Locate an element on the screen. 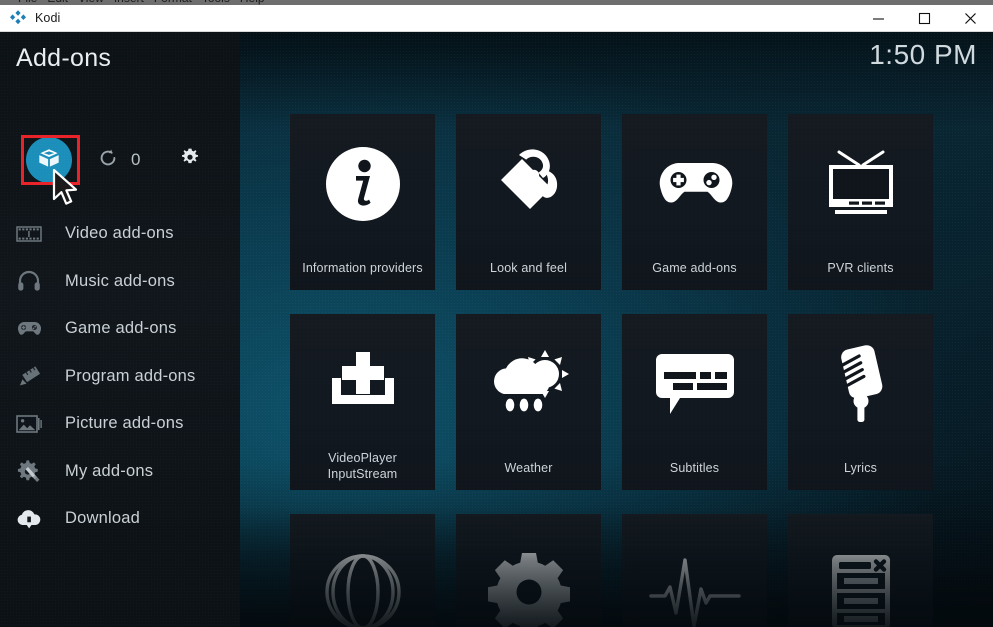 Image resolution: width=993 pixels, height=627 pixels. microphone-icon is located at coordinates (860, 387).